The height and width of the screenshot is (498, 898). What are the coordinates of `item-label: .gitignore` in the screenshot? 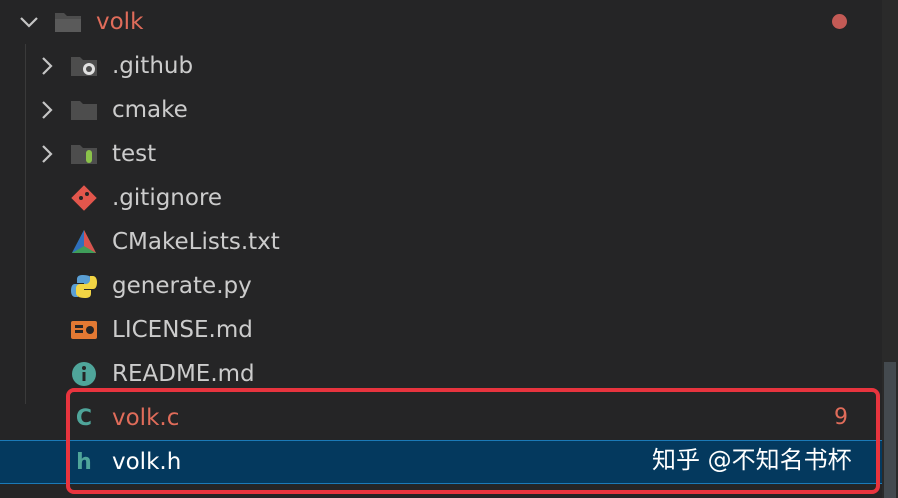 It's located at (167, 198).